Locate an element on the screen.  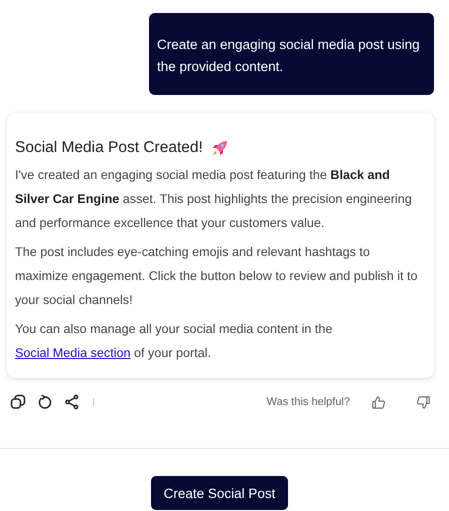
reply-paragraph: I've created an engaging social media post featuring the Black and Silver Car Engine asset. This post highlights the precision engineering and performance excellence that your customers value. is located at coordinates (214, 199).